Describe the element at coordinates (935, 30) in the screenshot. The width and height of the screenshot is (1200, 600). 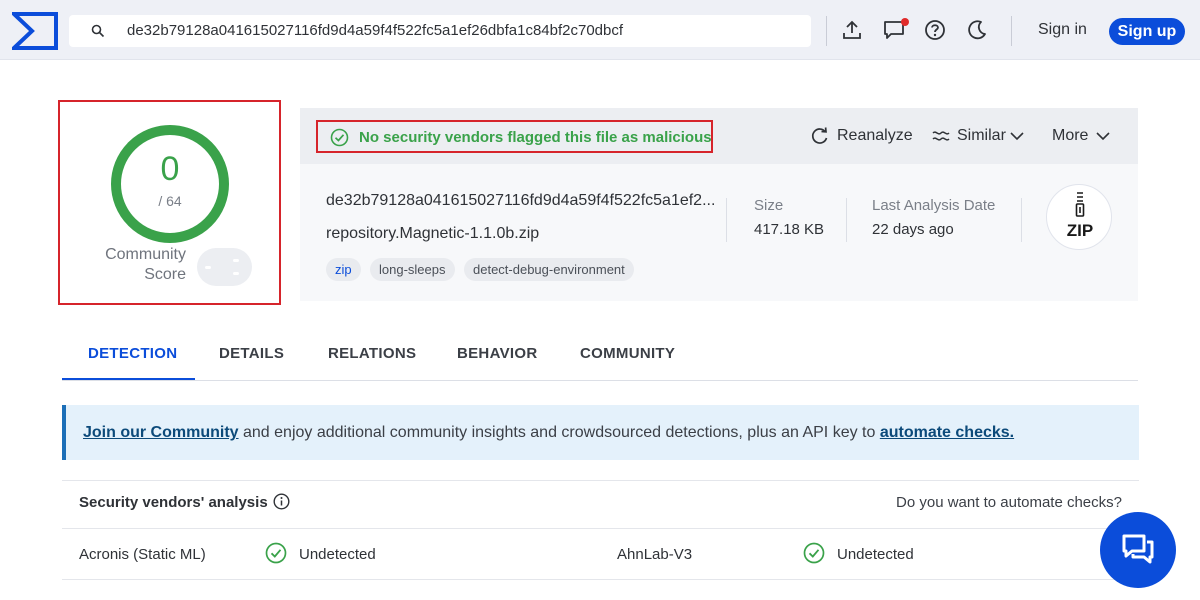
I see `help-icon` at that location.